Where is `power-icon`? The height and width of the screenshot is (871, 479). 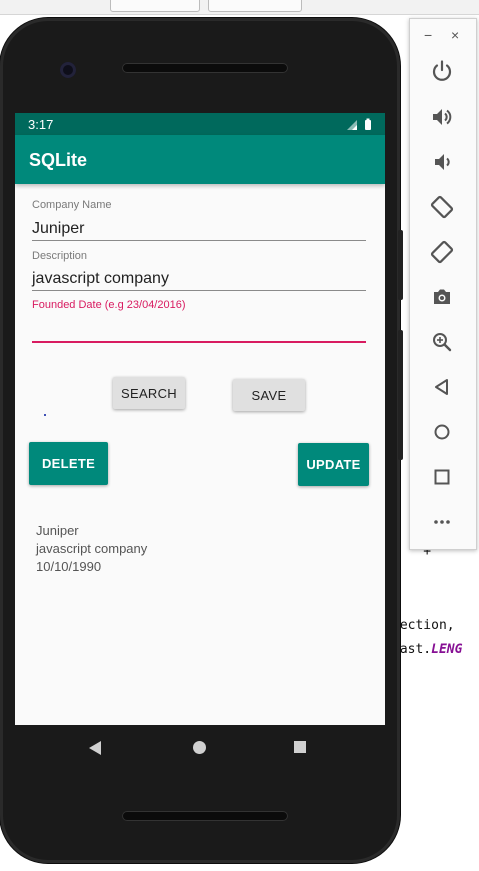
power-icon is located at coordinates (442, 71).